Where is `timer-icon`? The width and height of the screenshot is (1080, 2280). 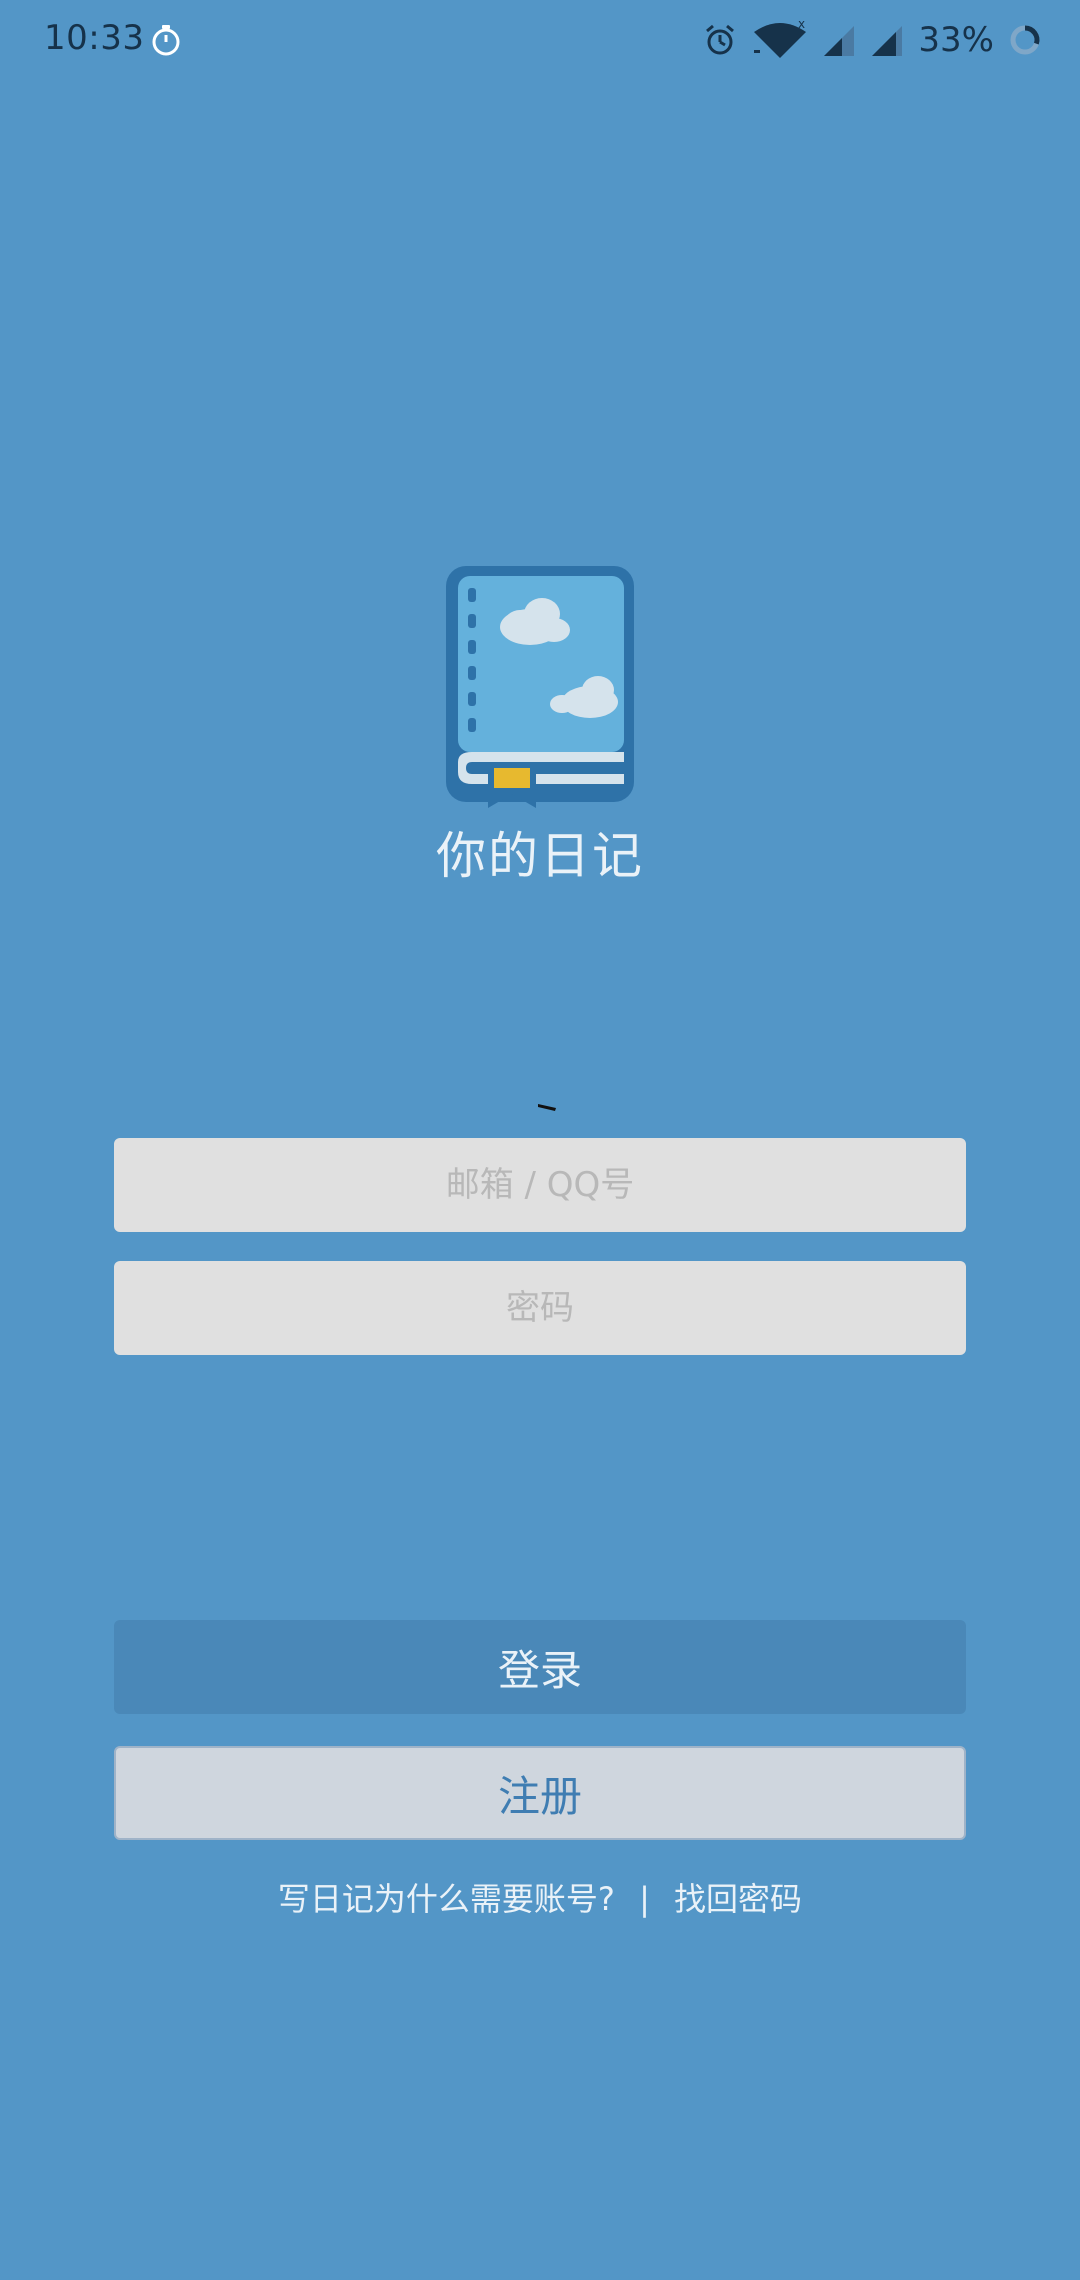 timer-icon is located at coordinates (166, 40).